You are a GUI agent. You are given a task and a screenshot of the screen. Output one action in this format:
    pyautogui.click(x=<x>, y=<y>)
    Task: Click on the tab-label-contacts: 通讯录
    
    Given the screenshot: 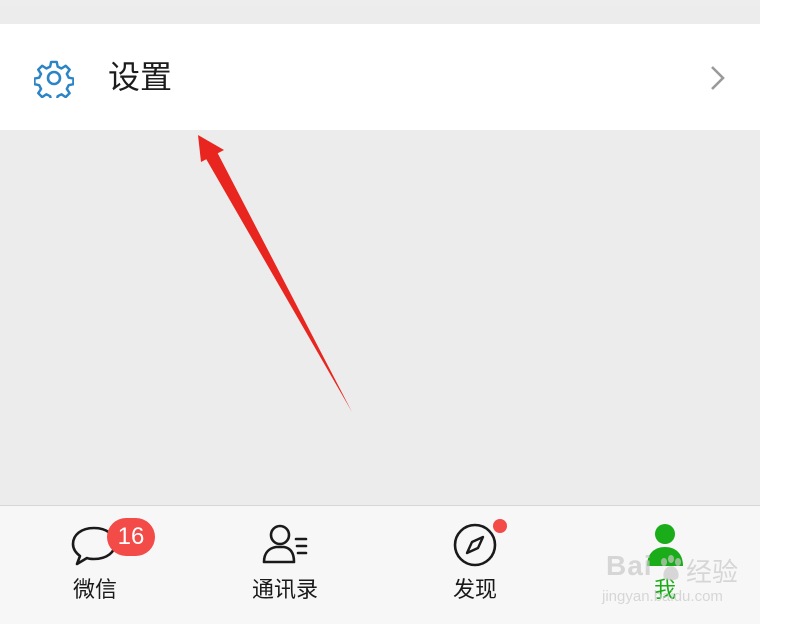 What is the action you would take?
    pyautogui.click(x=284, y=590)
    